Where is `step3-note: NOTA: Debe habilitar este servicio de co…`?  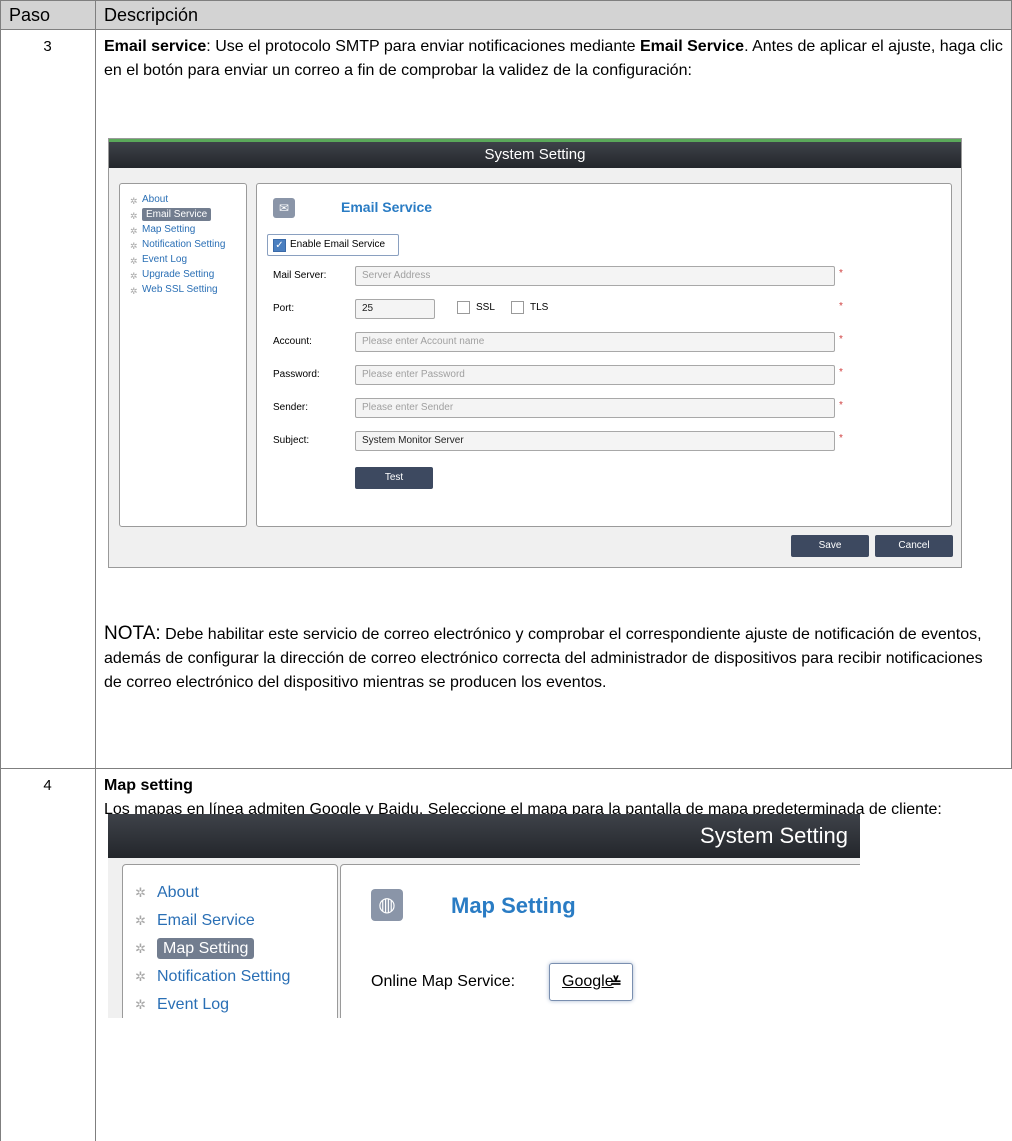
step3-note: NOTA: Debe habilitar este servicio de co… is located at coordinates (554, 658).